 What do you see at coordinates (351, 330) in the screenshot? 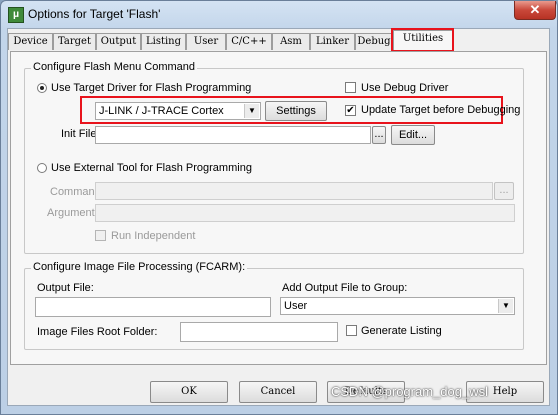
I see `generate-listing-checkbox` at bounding box center [351, 330].